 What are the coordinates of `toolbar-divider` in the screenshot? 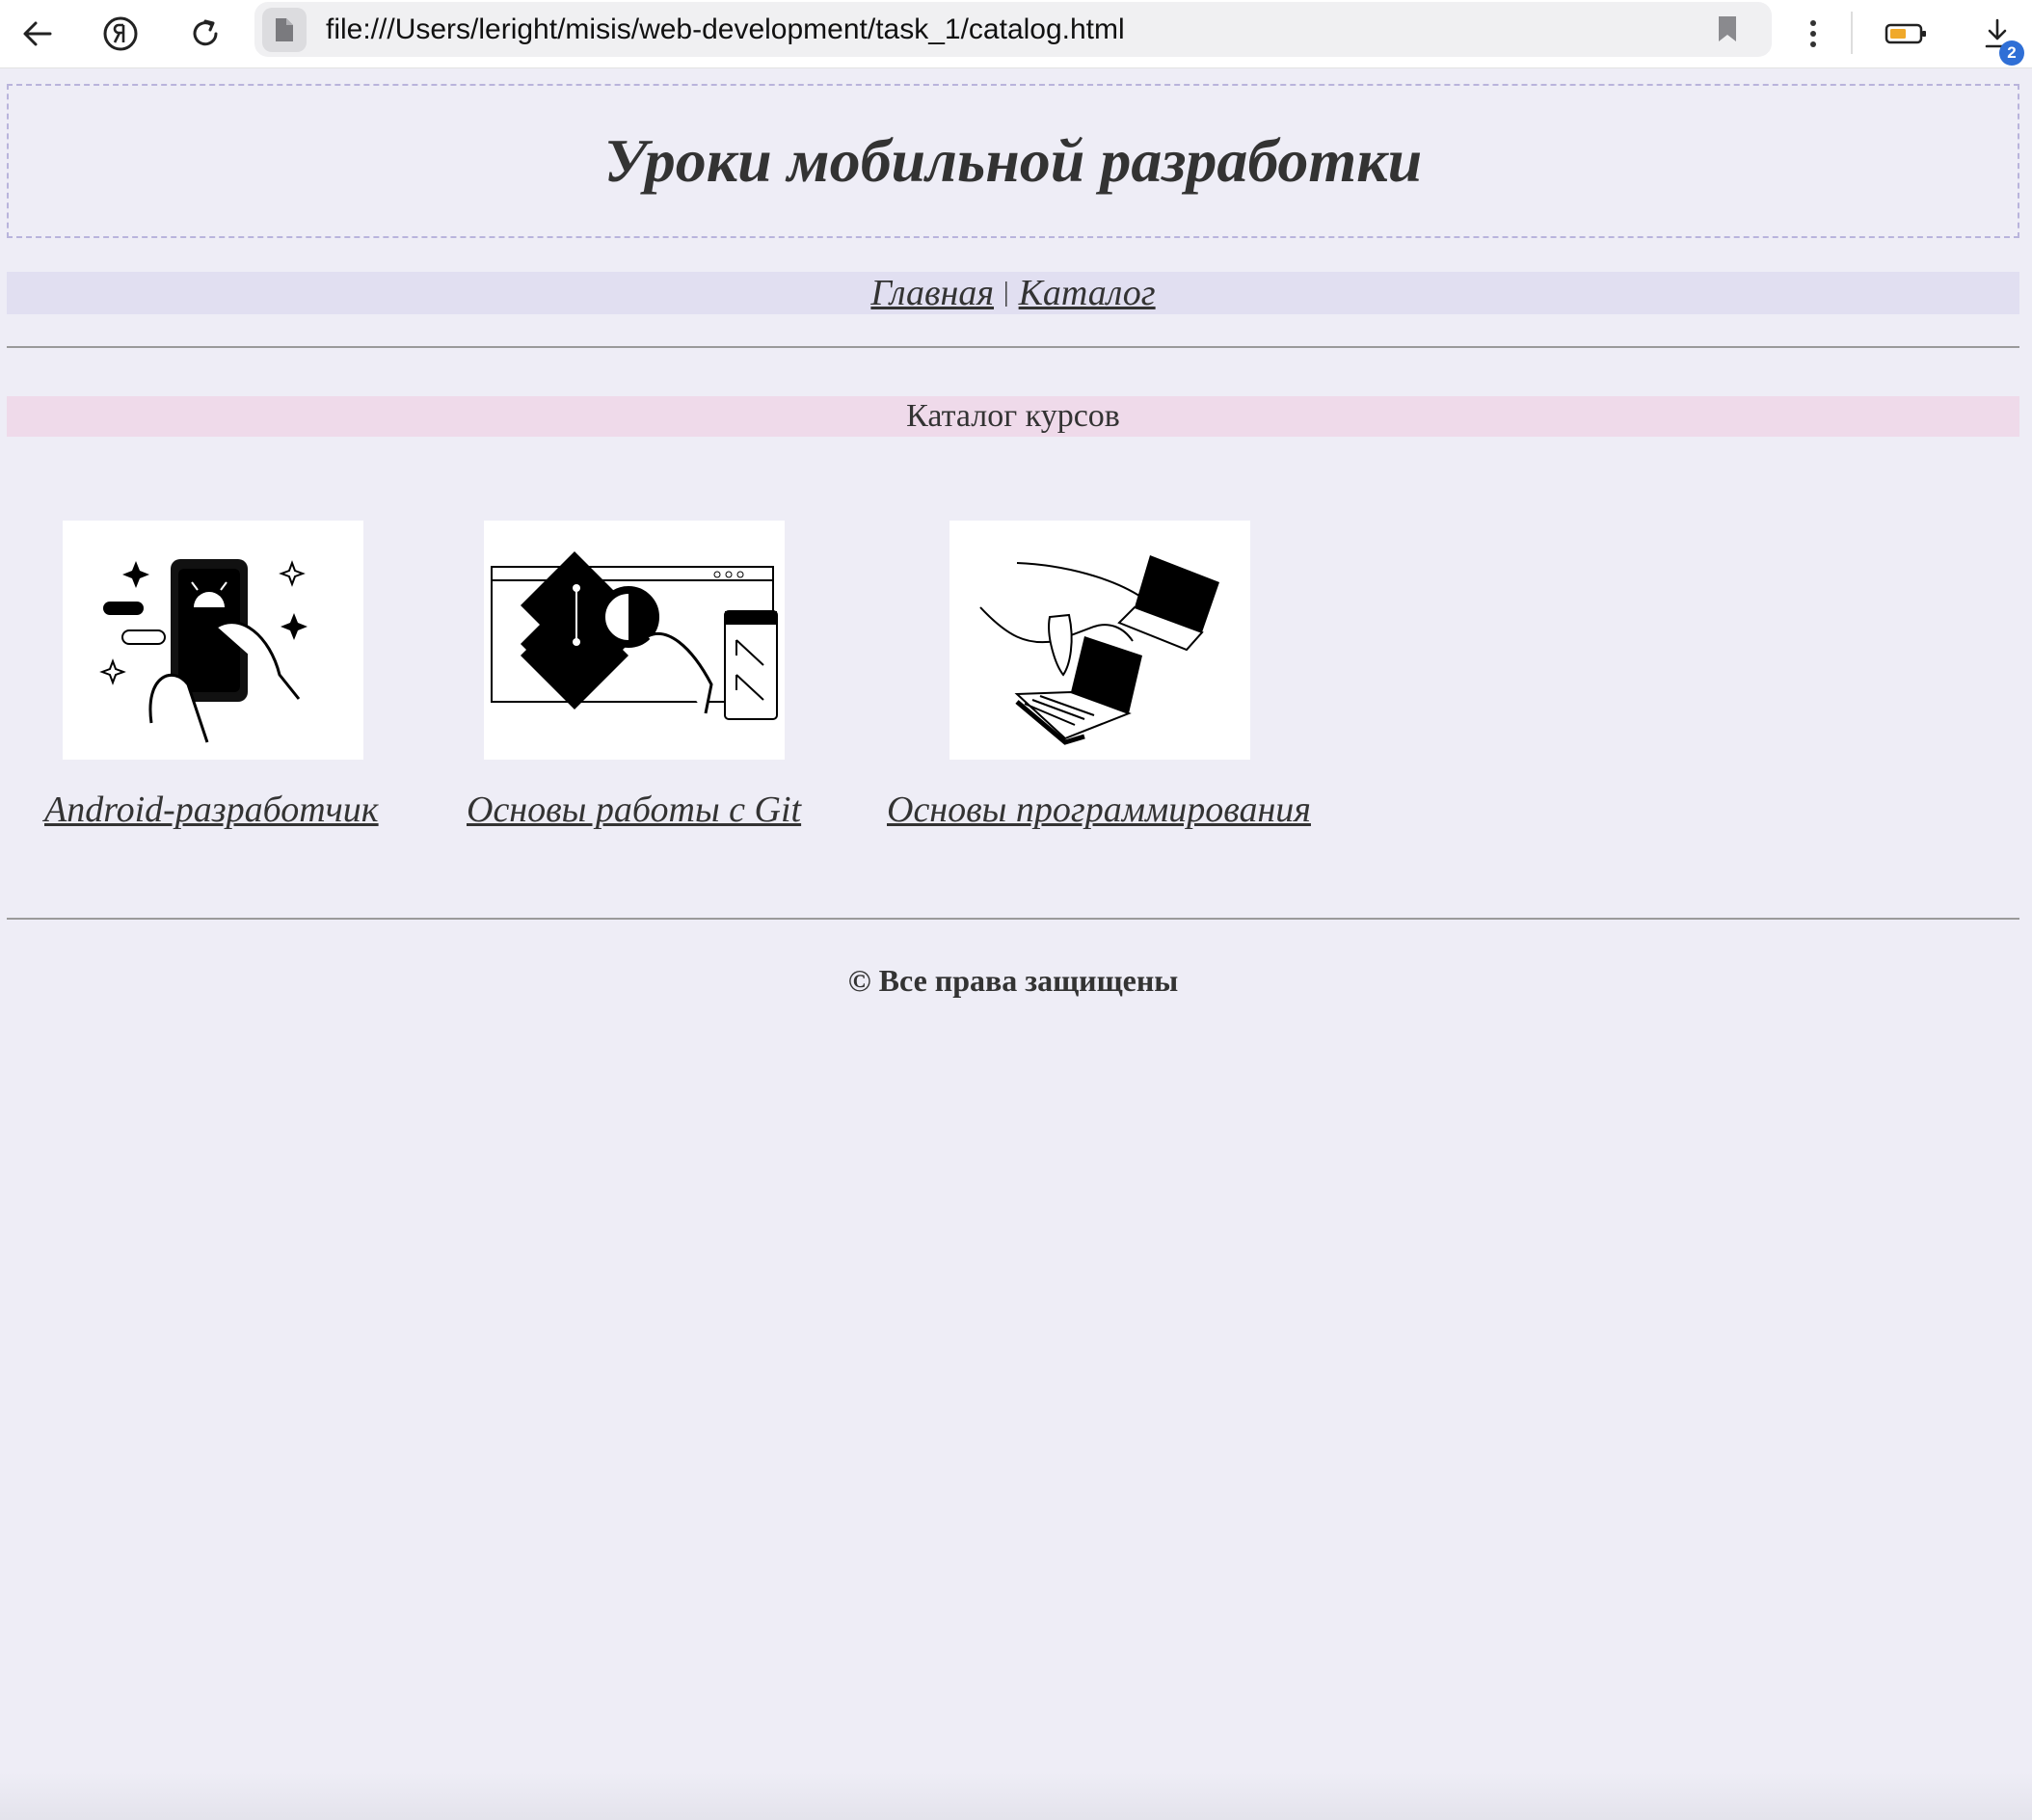 It's located at (1852, 33).